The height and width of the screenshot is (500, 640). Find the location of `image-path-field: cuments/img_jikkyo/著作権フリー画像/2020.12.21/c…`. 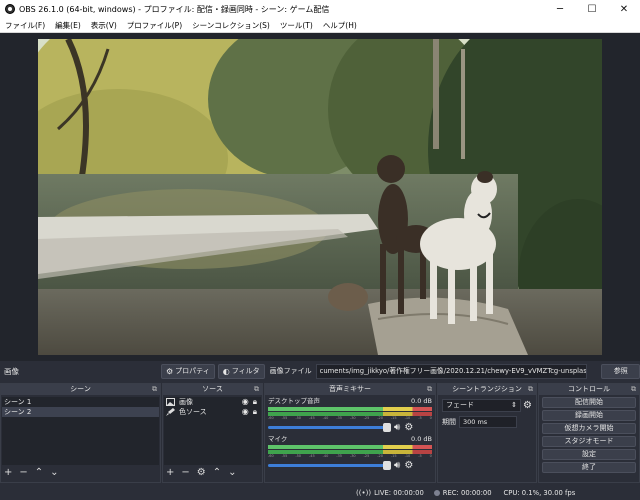

image-path-field: cuments/img_jikkyo/著作権フリー画像/2020.12.21/c… is located at coordinates (451, 371).